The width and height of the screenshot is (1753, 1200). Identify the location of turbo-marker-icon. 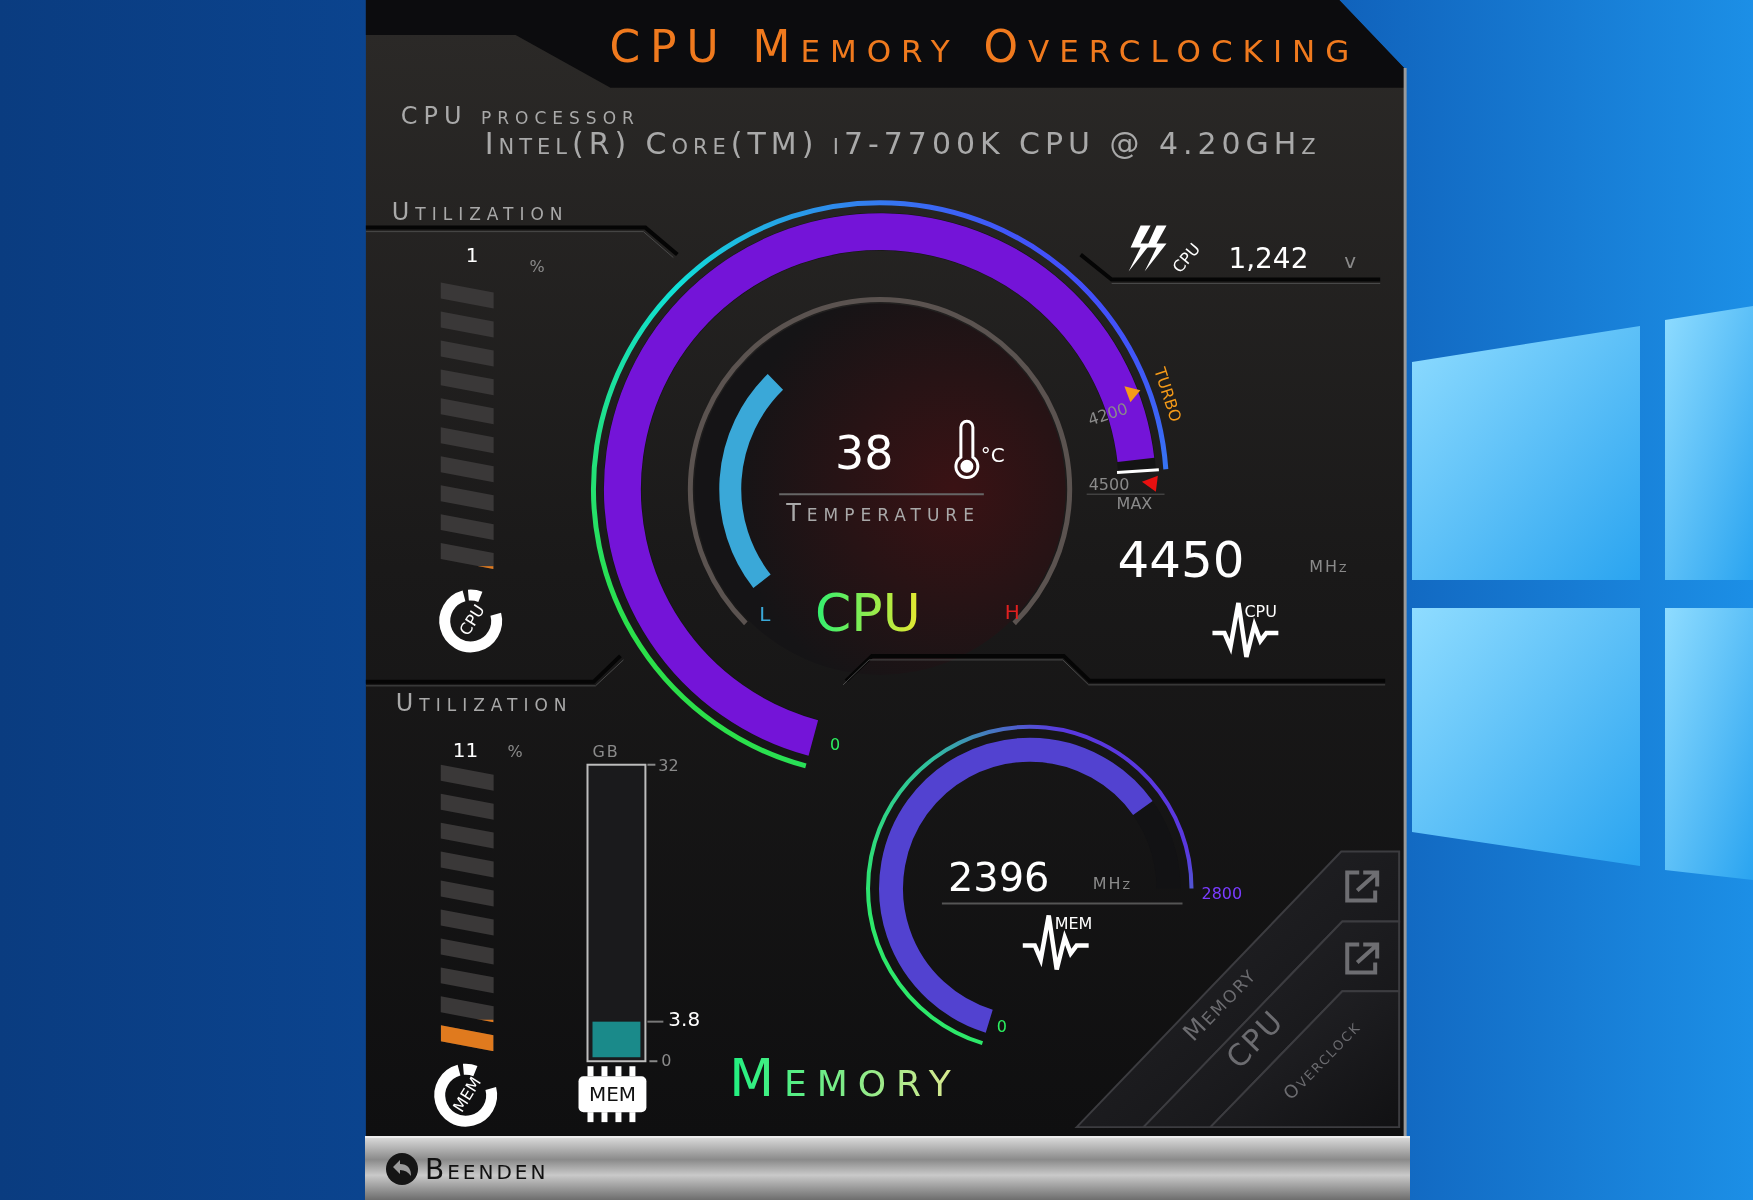
(1132, 394).